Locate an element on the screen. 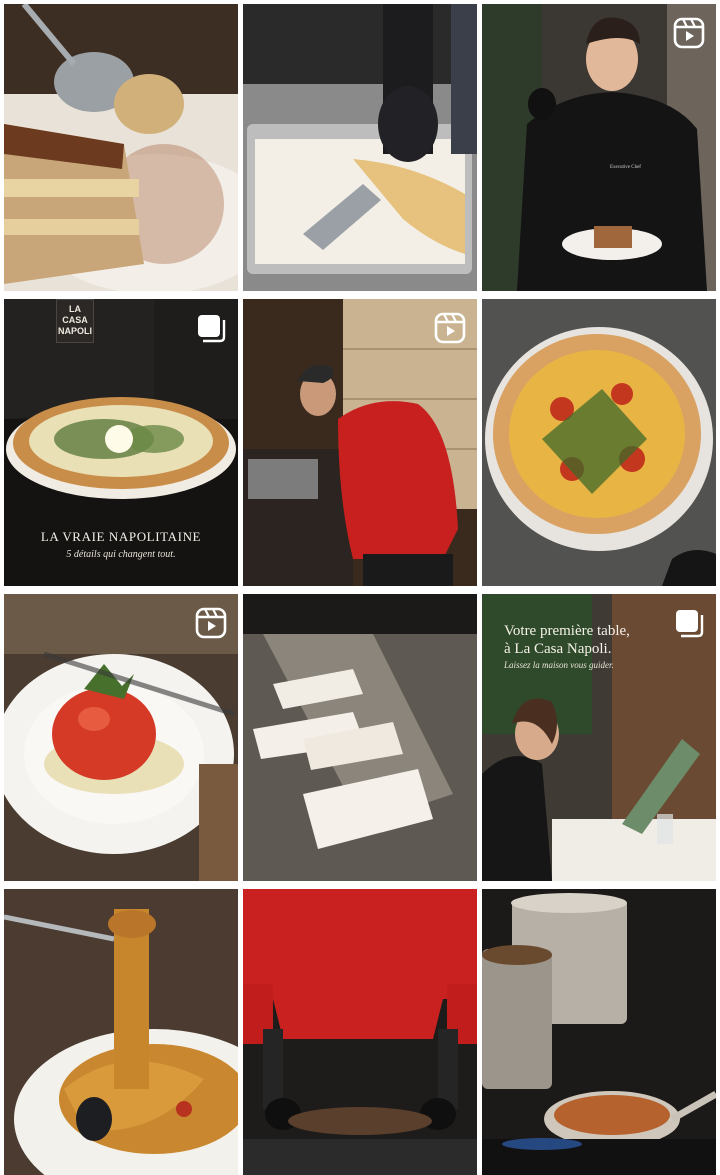 The height and width of the screenshot is (1175, 720). post-subtitle: 5 détails qui changent tout. is located at coordinates (121, 554).